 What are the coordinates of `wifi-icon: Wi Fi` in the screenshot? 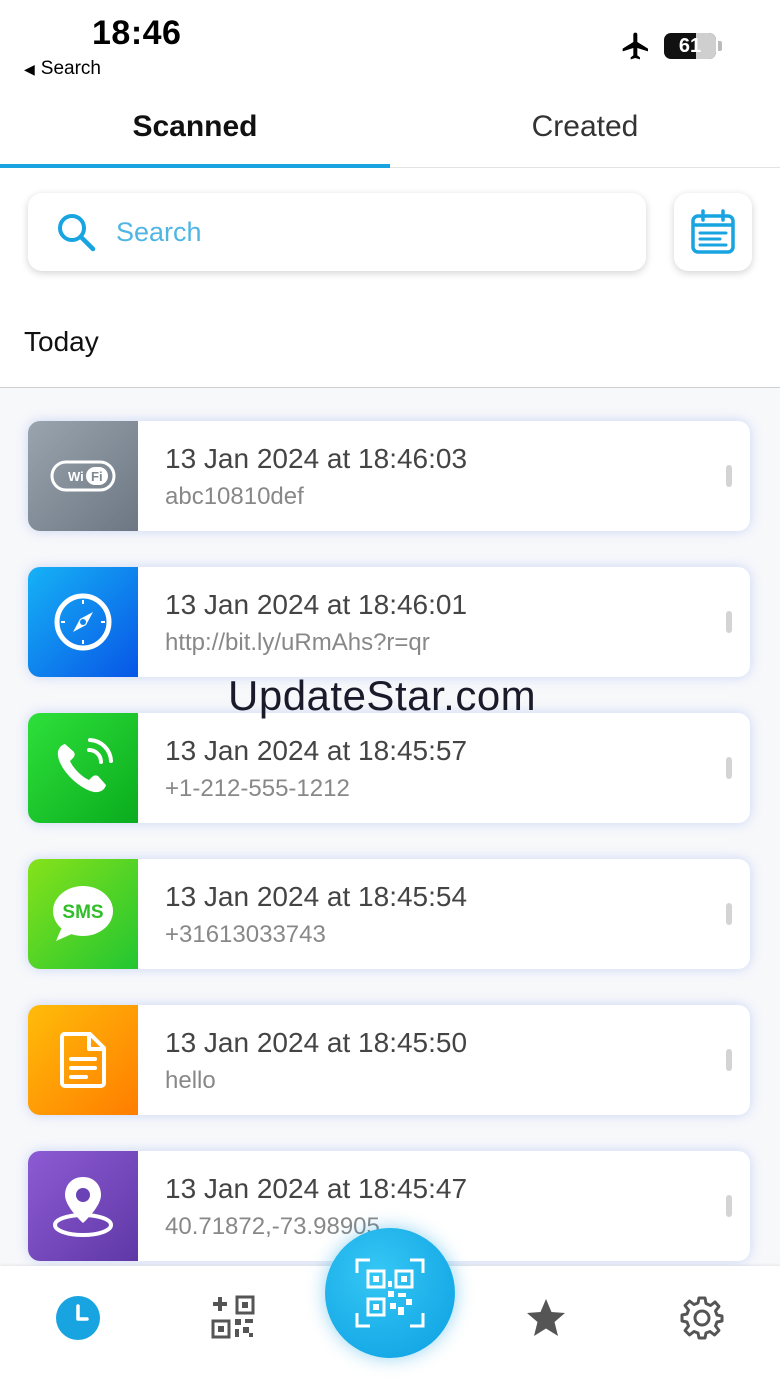 It's located at (83, 476).